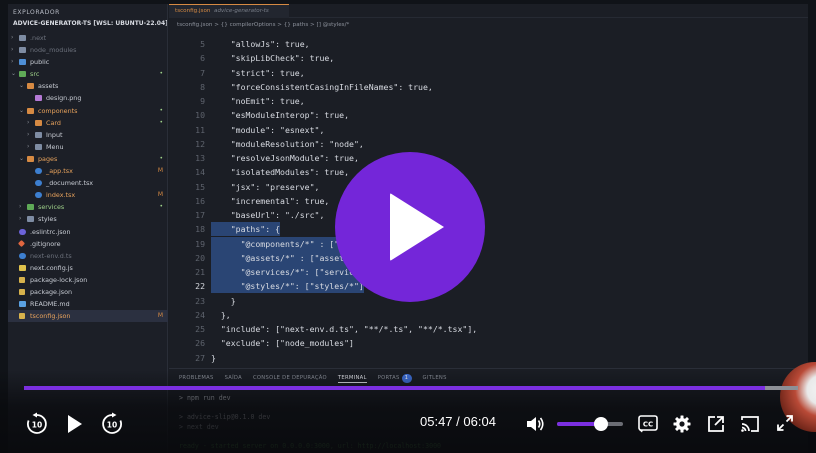 This screenshot has width=816, height=453. Describe the element at coordinates (258, 72) in the screenshot. I see `line-text: "strict": true,` at that location.